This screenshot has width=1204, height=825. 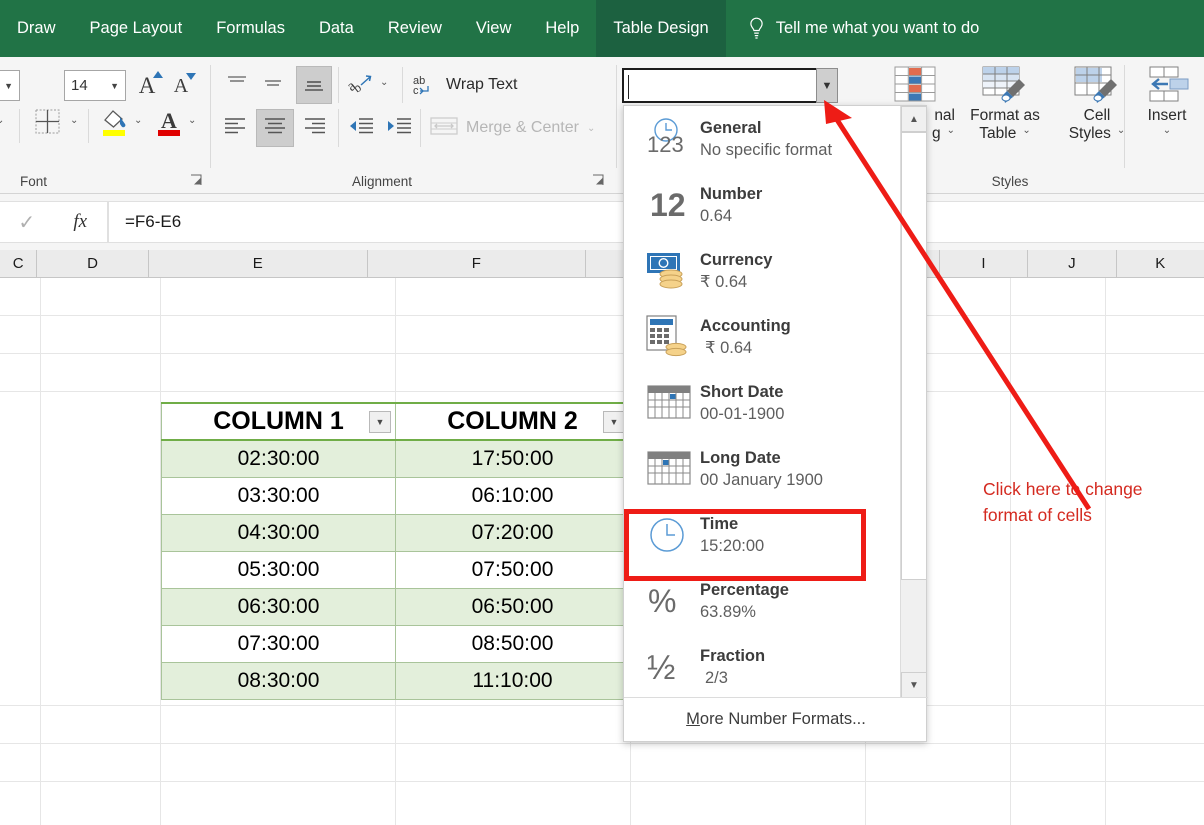 What do you see at coordinates (493, 28) in the screenshot?
I see `tab-view: View` at bounding box center [493, 28].